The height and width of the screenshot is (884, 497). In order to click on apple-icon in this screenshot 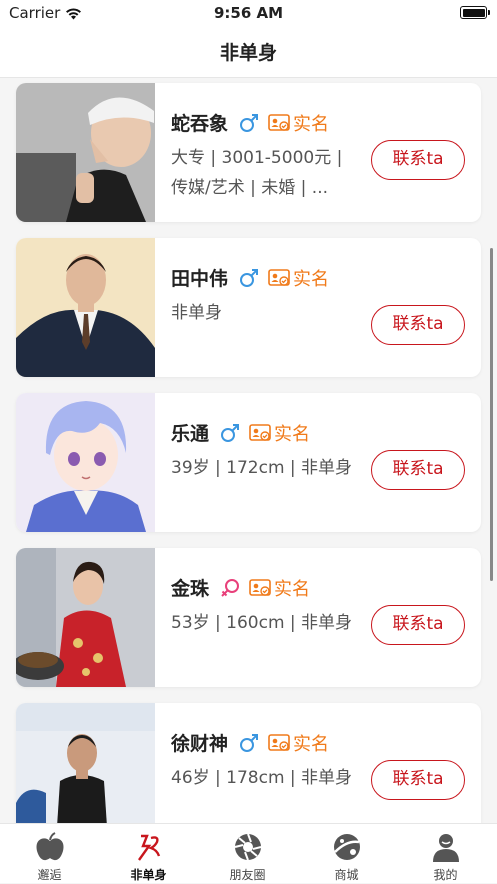, I will do `click(50, 846)`.